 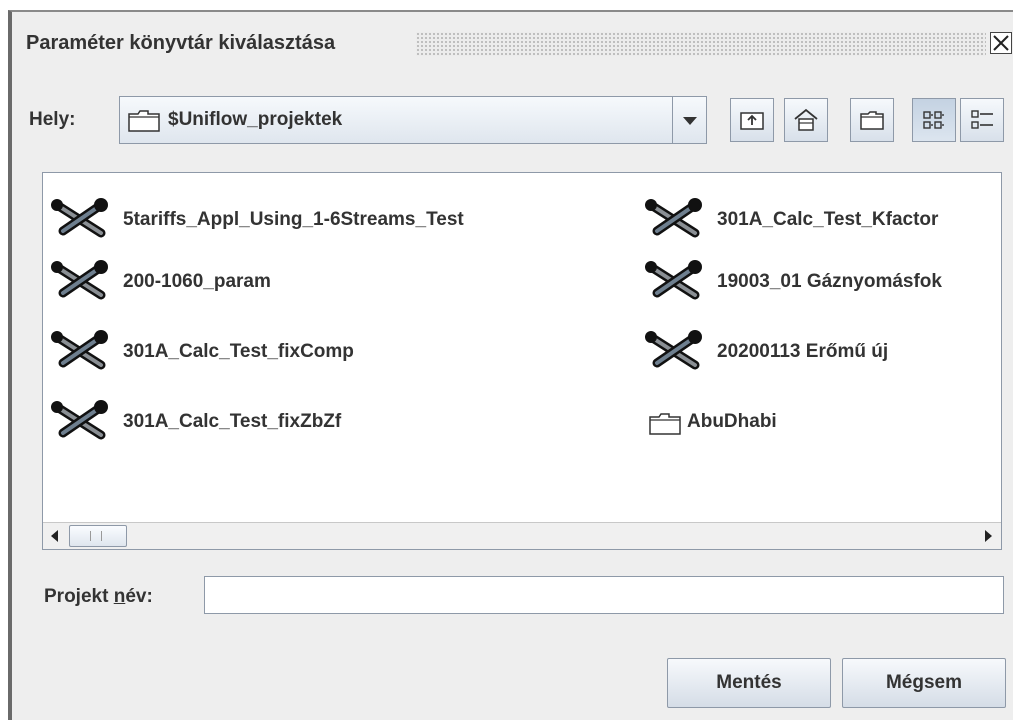 What do you see at coordinates (413, 120) in the screenshot?
I see `location-combobox: $Uniflow_projektek` at bounding box center [413, 120].